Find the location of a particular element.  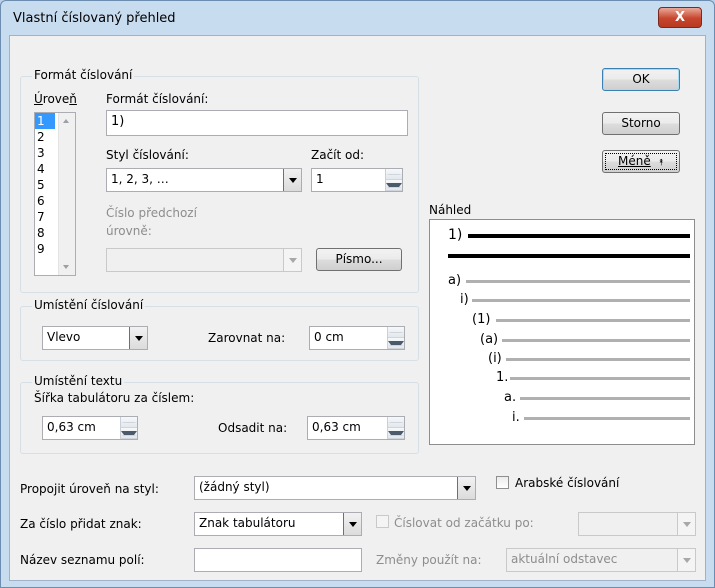

apply-to-label: Změny použít na: is located at coordinates (429, 560).